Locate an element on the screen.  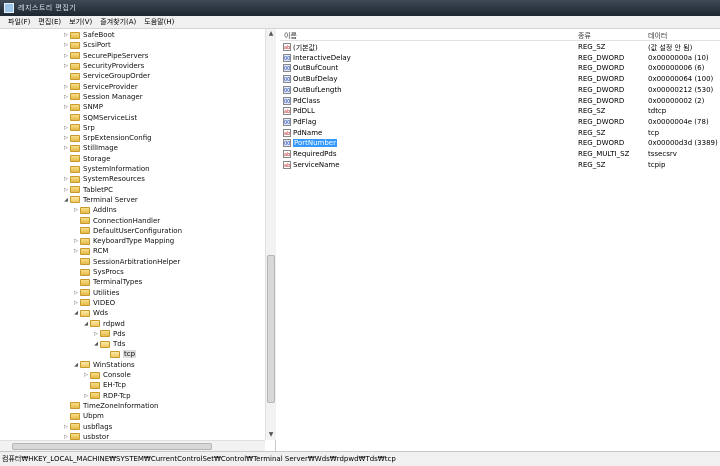
tree-item: Ubpm is located at coordinates (83, 416).